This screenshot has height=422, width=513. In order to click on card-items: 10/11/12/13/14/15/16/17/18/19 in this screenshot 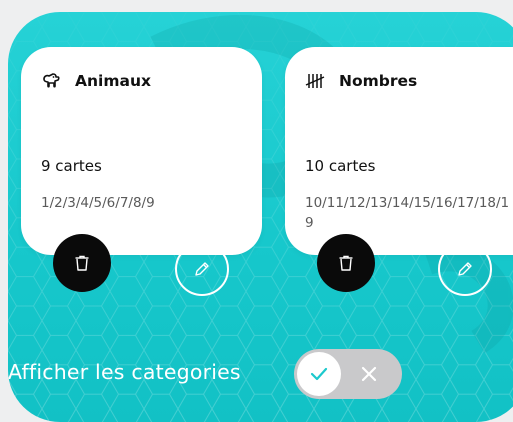, I will do `click(407, 213)`.